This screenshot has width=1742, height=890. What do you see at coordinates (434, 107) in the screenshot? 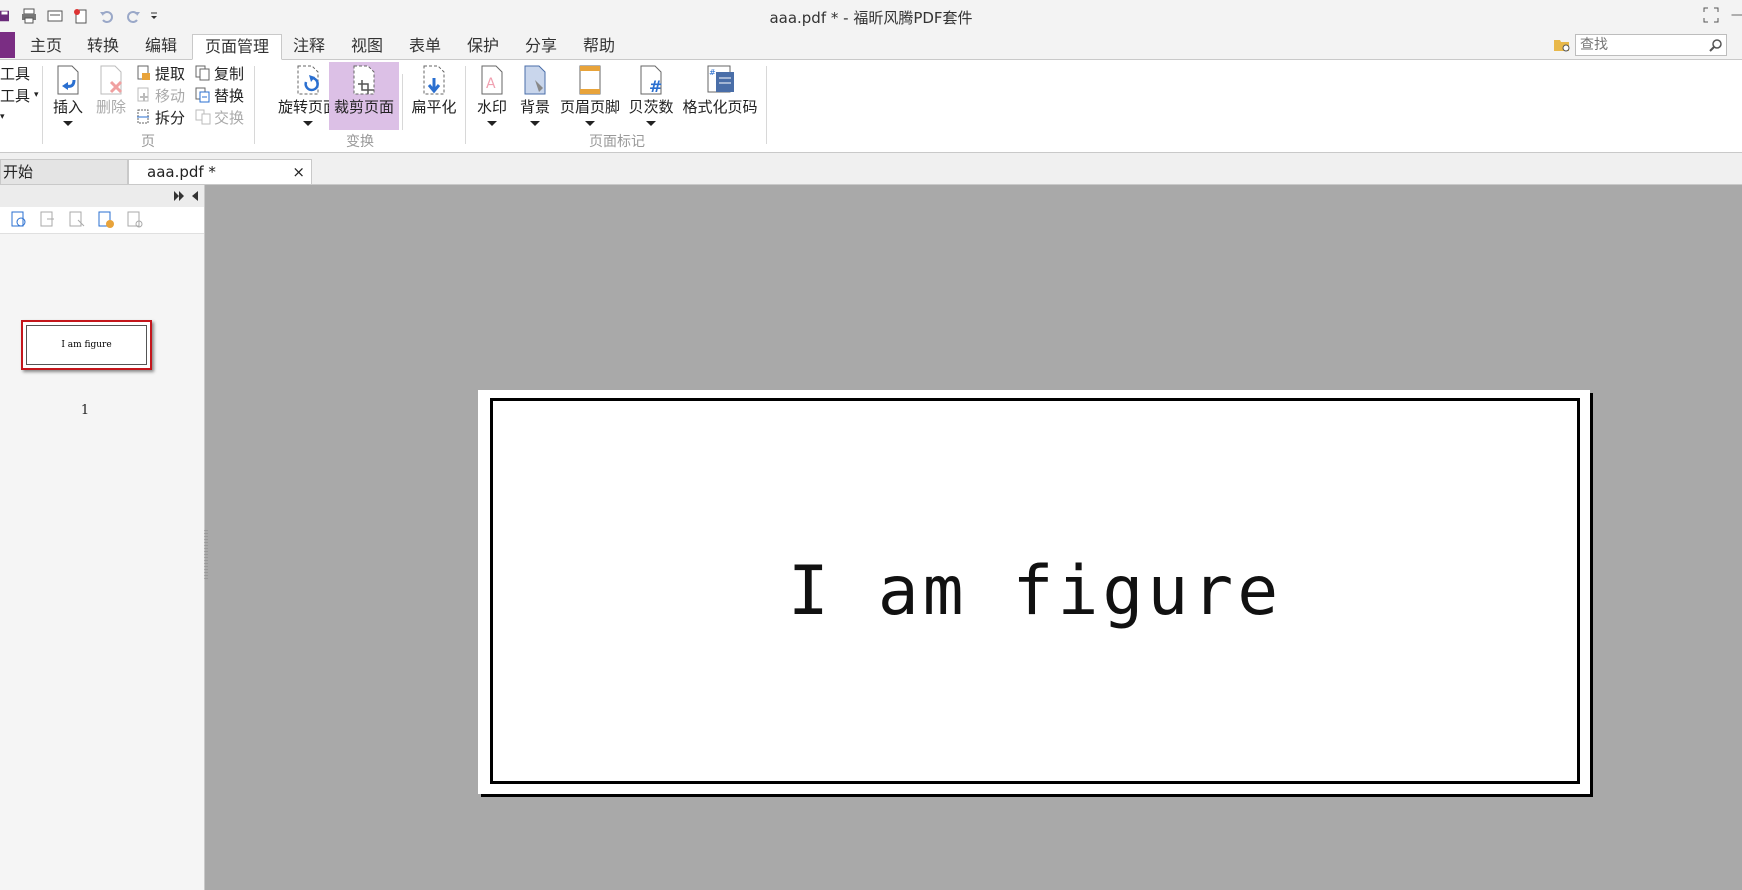
I see `flatten-label: 扁平化` at bounding box center [434, 107].